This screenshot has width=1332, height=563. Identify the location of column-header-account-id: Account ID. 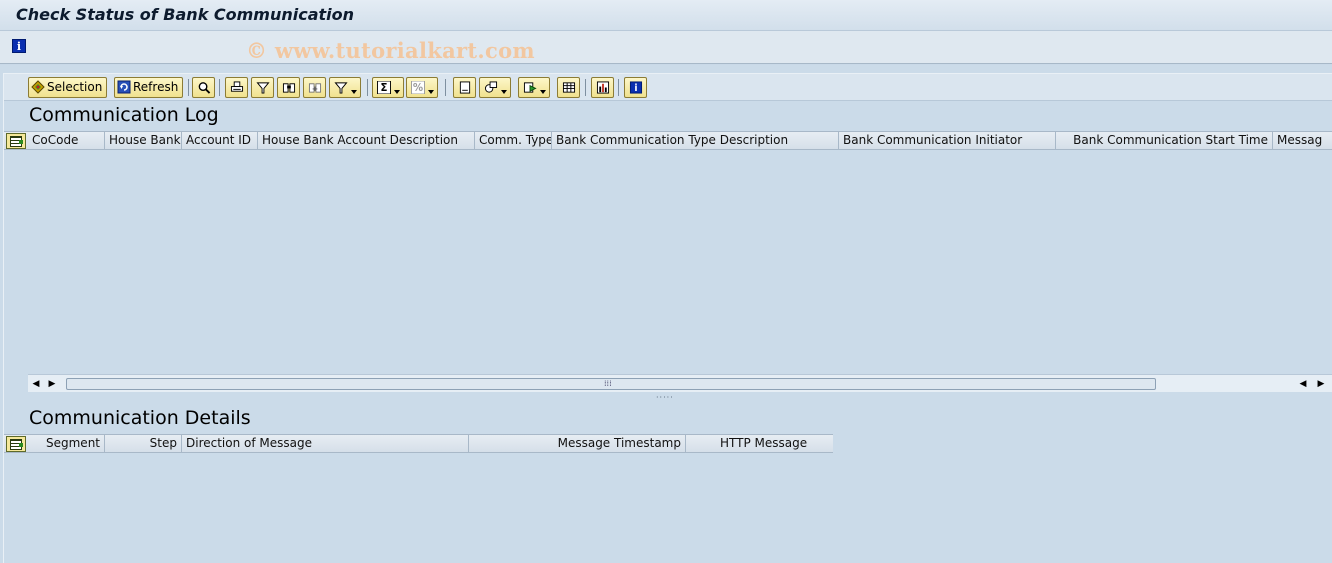
(220, 140).